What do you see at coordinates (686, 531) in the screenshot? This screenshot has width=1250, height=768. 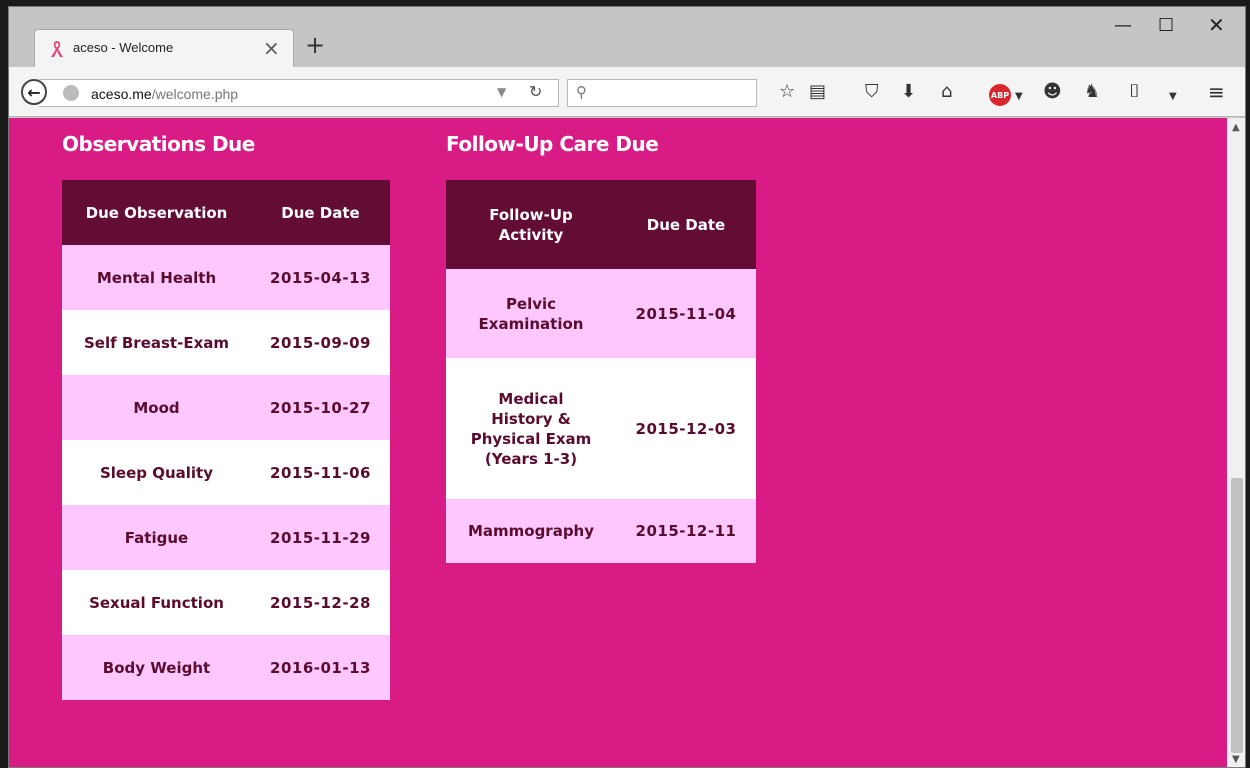 I see `followup-date: 2015-12-11` at bounding box center [686, 531].